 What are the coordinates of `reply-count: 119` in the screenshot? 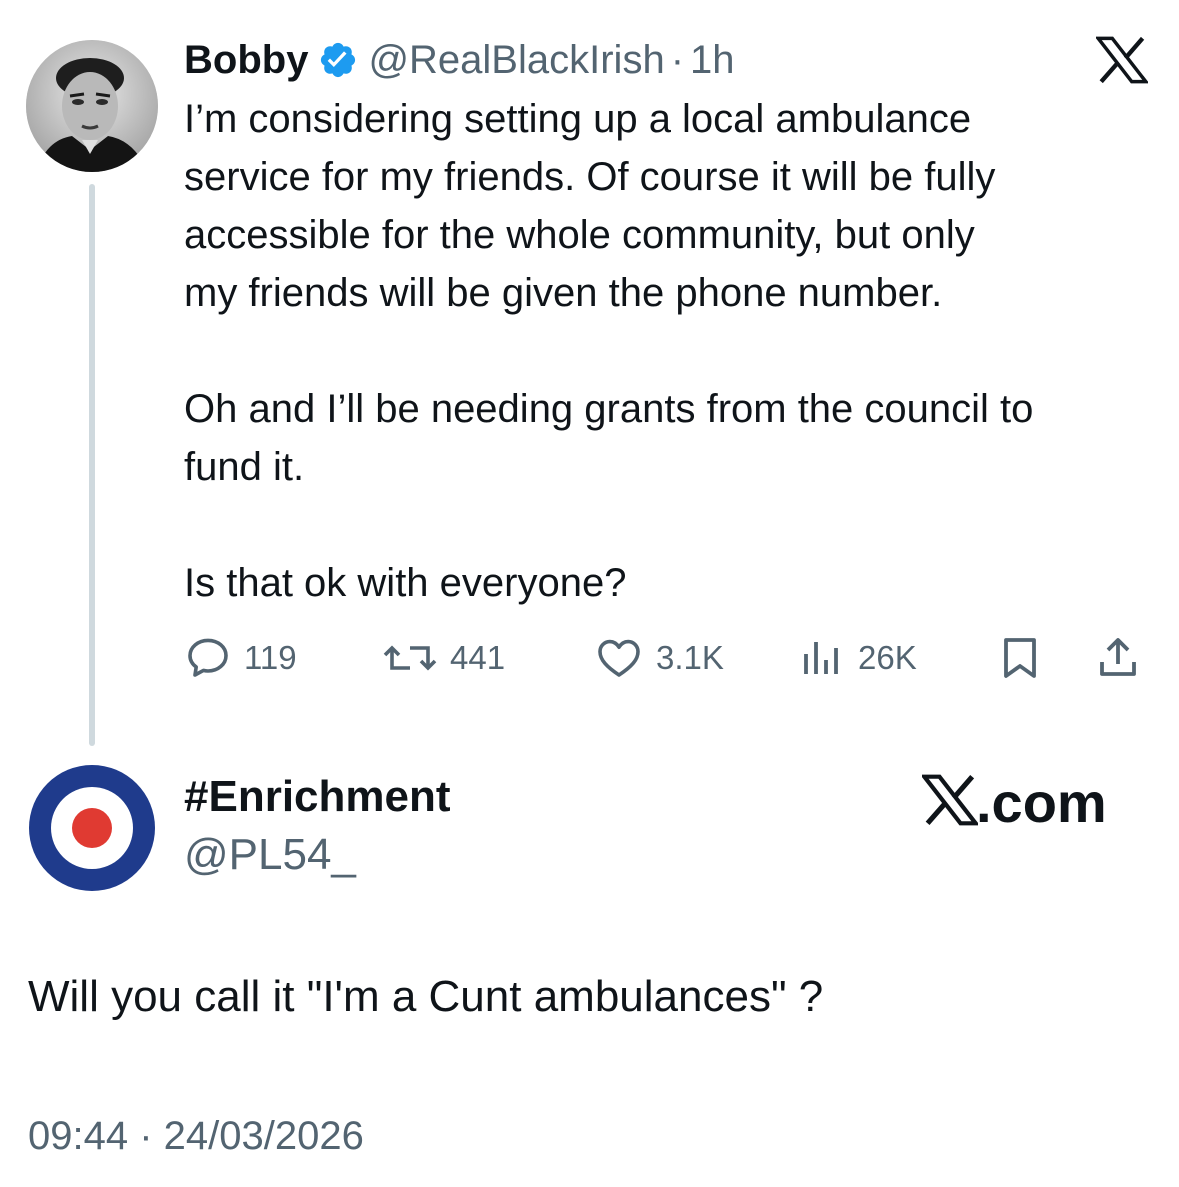 It's located at (270, 657).